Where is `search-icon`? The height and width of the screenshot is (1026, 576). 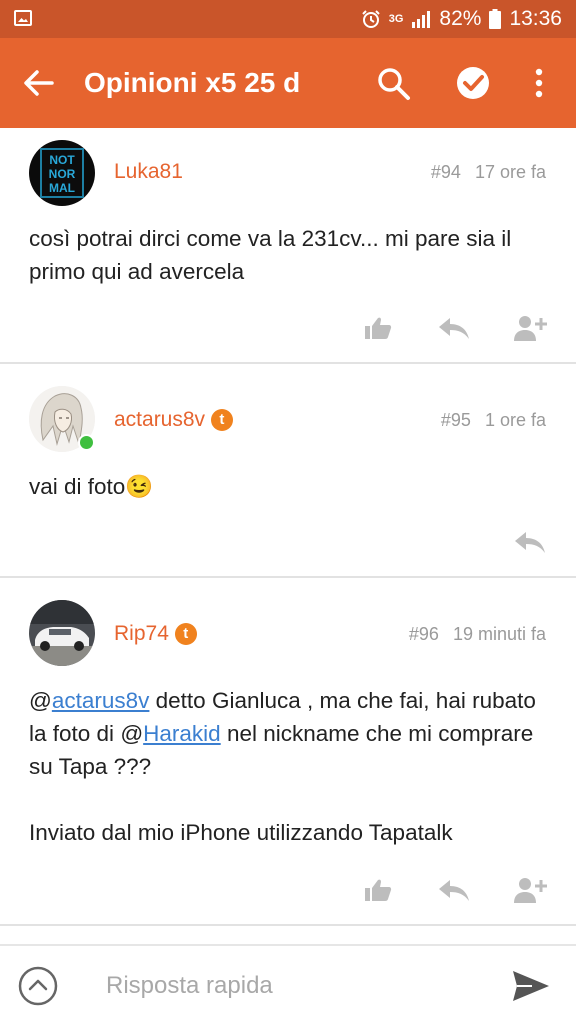 search-icon is located at coordinates (394, 84).